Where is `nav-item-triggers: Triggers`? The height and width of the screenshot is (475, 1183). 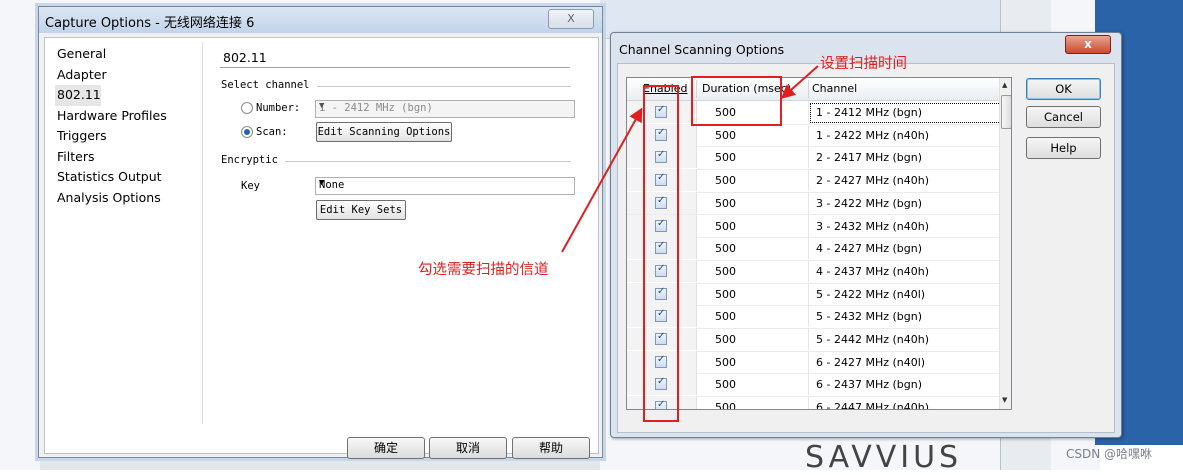 nav-item-triggers: Triggers is located at coordinates (130, 136).